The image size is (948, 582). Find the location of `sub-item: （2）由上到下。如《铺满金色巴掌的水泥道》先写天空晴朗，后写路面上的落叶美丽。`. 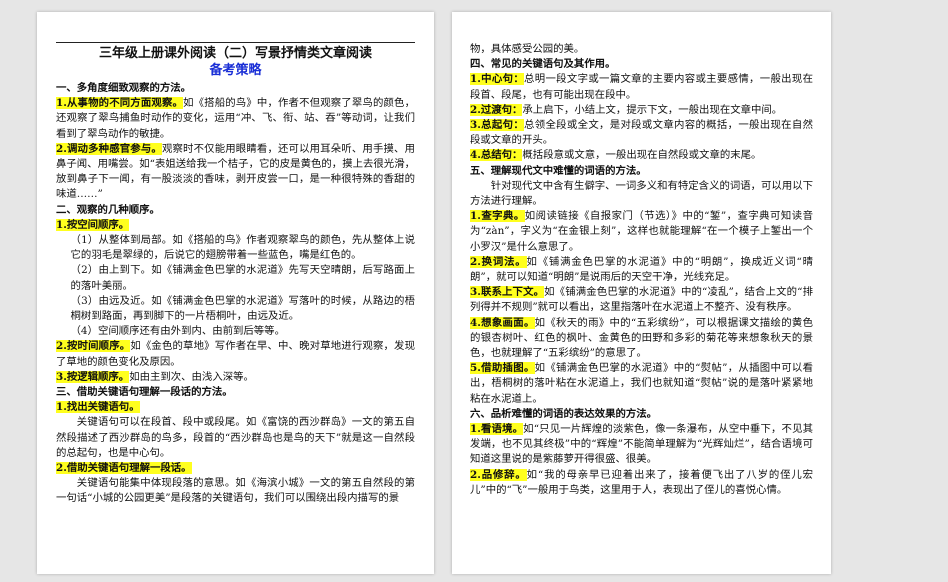

sub-item: （2）由上到下。如《铺满金色巴掌的水泥道》先写天空晴朗，后写路面上的落叶美丽。 is located at coordinates (242, 278).